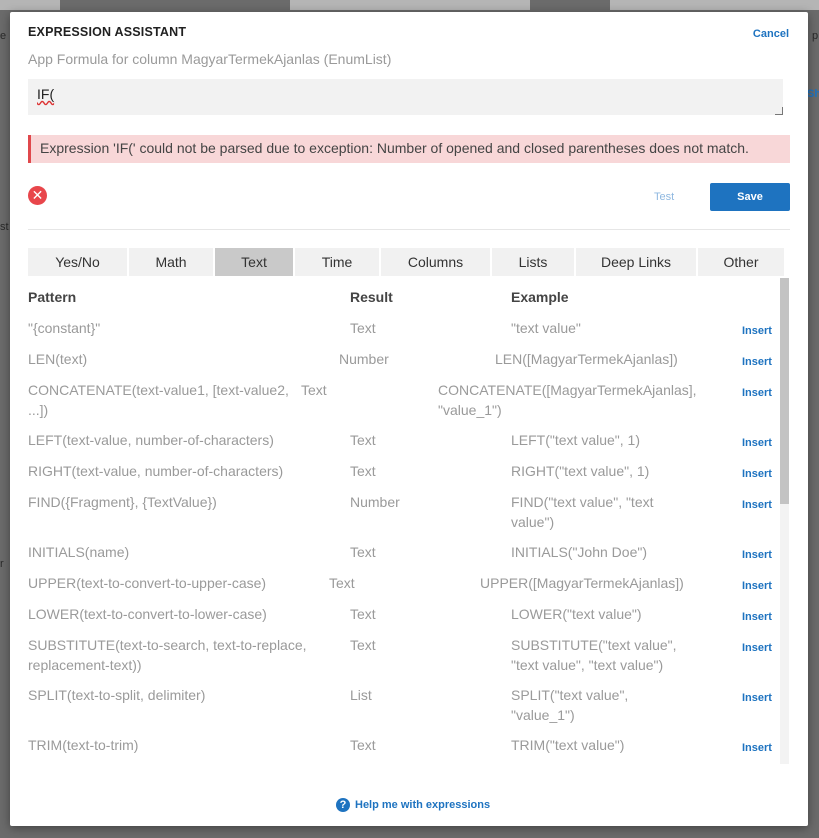 This screenshot has height=838, width=819. I want to click on row-example: FIND("text value", "text value"), so click(582, 512).